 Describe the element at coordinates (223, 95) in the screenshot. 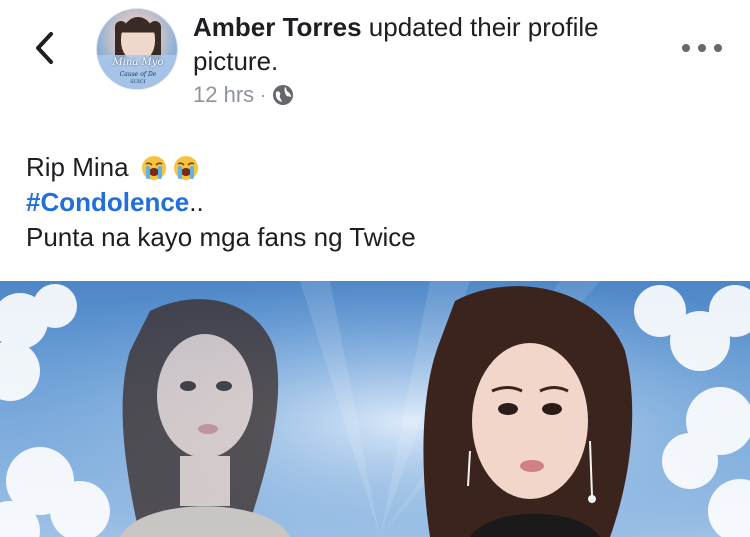

I see `post-time: 12 hrs` at that location.